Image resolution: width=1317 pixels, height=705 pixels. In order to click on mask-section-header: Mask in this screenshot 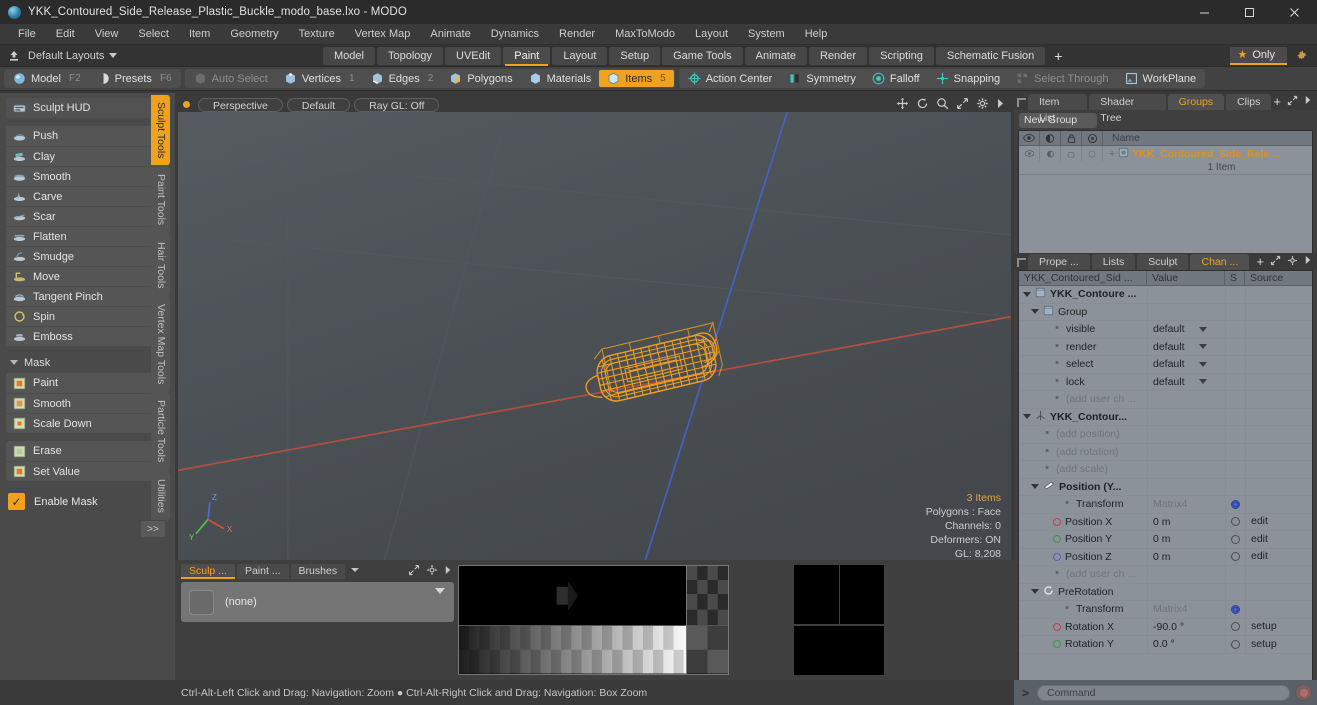, I will do `click(87, 362)`.